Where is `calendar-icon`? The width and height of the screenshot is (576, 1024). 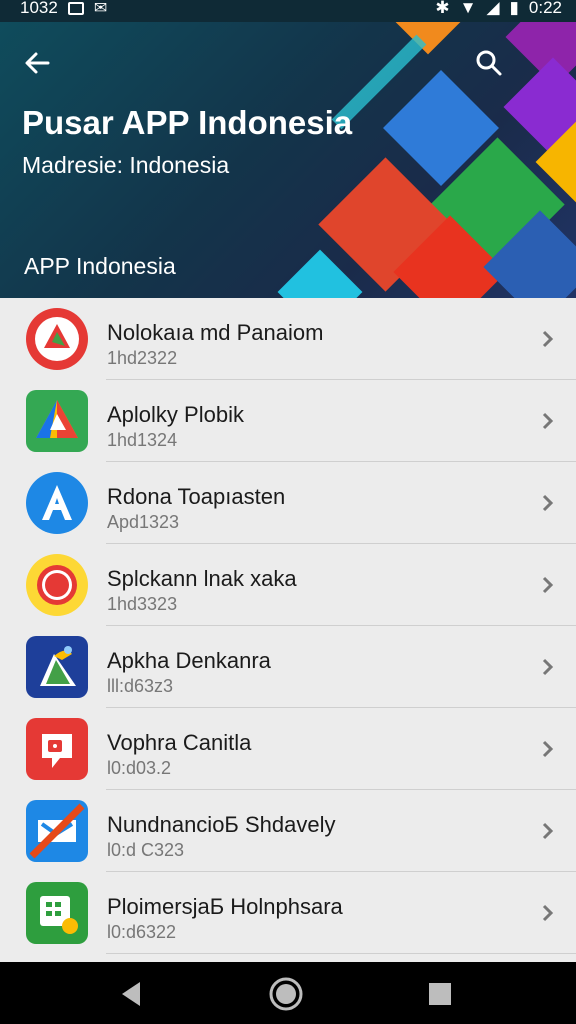
calendar-icon is located at coordinates (57, 913).